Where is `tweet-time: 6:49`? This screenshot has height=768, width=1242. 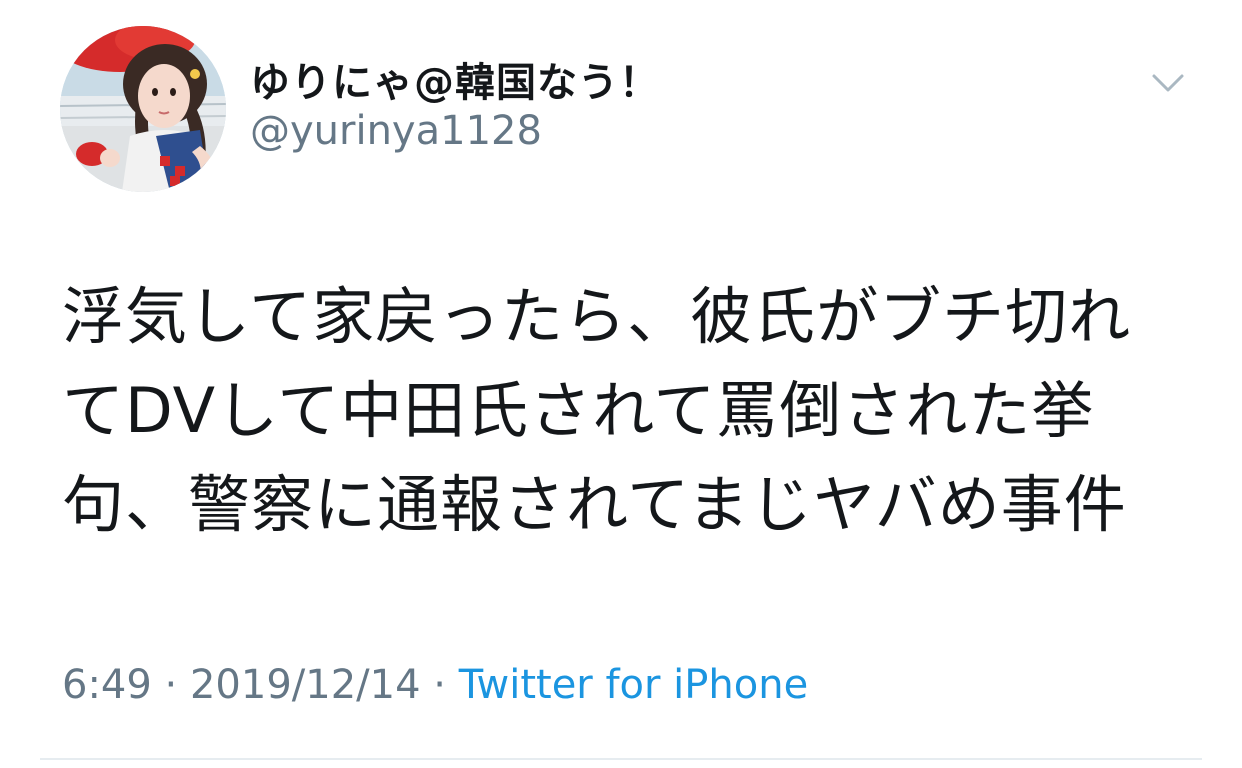
tweet-time: 6:49 is located at coordinates (107, 685).